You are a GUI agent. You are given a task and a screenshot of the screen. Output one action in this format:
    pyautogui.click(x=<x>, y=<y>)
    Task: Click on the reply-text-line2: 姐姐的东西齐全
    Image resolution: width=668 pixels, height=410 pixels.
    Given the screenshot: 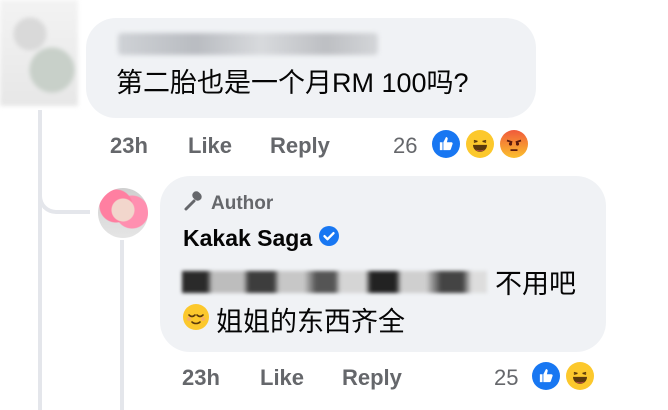 What is the action you would take?
    pyautogui.click(x=293, y=319)
    